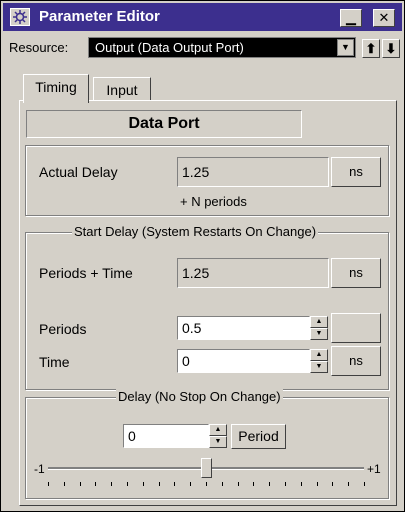  I want to click on move-down-button: ⬇, so click(391, 48).